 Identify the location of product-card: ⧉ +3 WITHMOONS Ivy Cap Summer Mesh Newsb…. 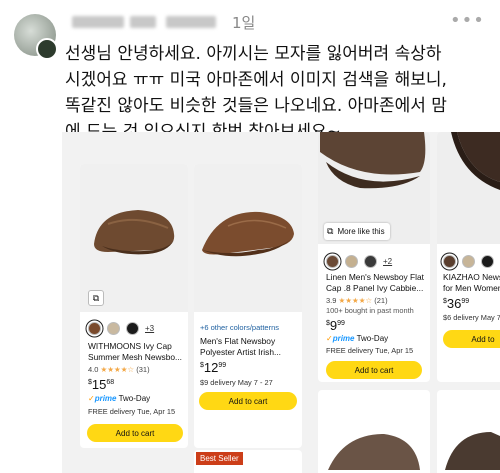
(134, 306).